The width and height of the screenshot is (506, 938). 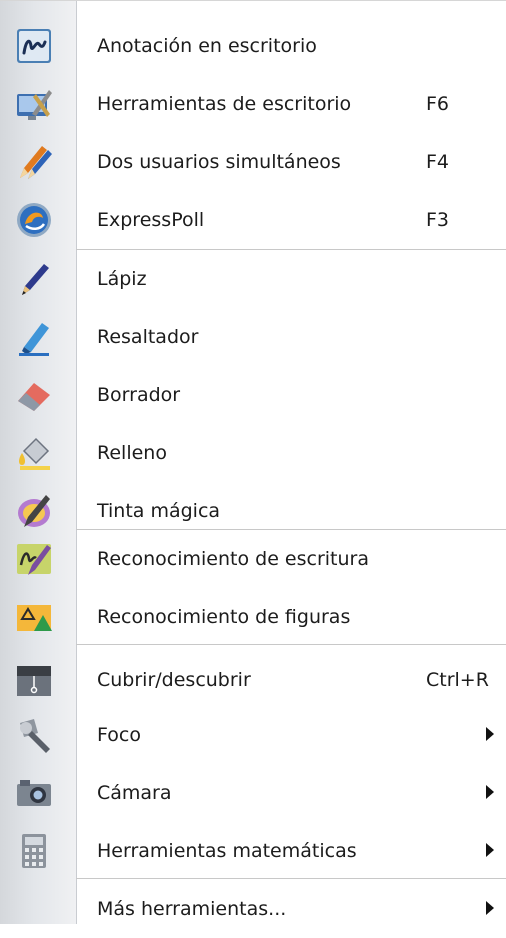 I want to click on menu-item-label: Resaltador, so click(x=148, y=337).